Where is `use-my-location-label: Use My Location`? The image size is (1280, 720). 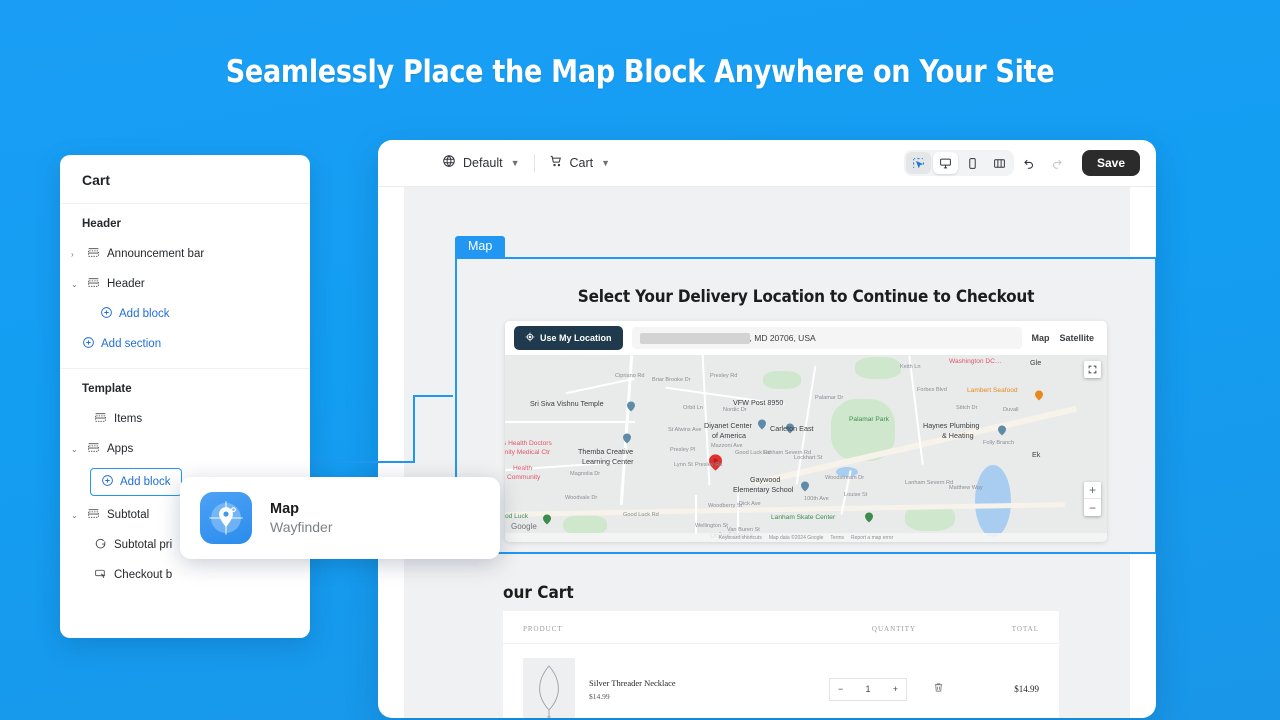 use-my-location-label: Use My Location is located at coordinates (576, 338).